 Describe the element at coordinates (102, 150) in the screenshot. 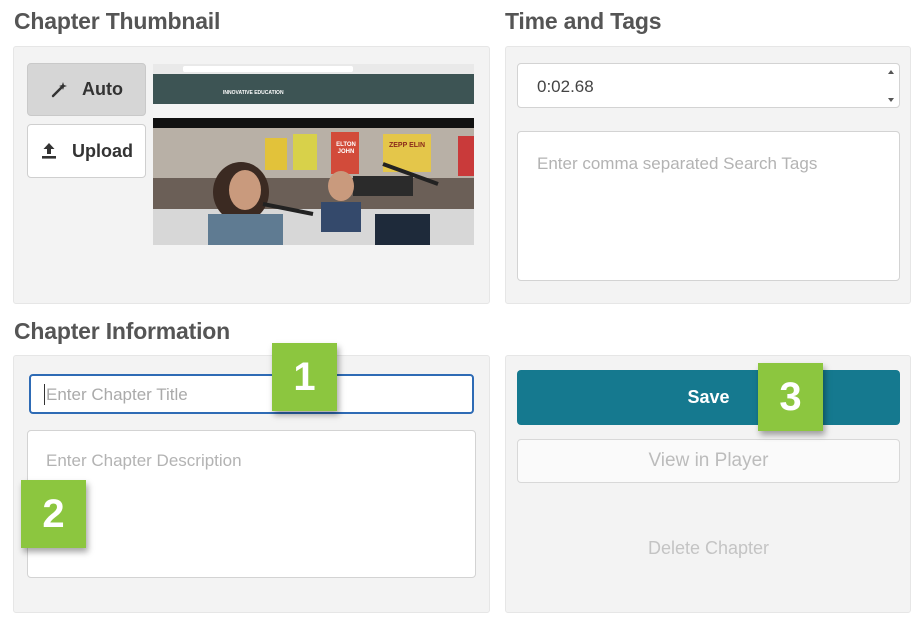

I see `upload-button-label: Upload` at that location.